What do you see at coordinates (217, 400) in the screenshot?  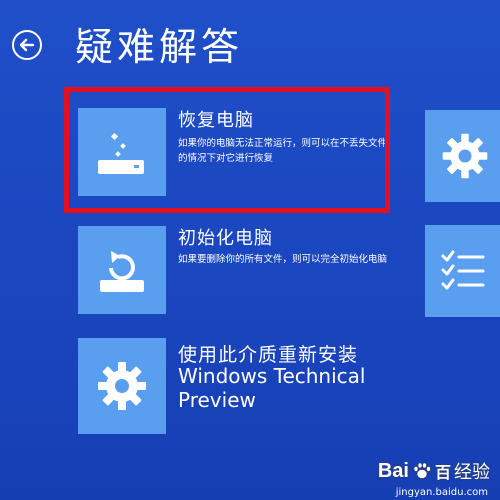 I see `option-reinstall-subtitle-2: Preview` at bounding box center [217, 400].